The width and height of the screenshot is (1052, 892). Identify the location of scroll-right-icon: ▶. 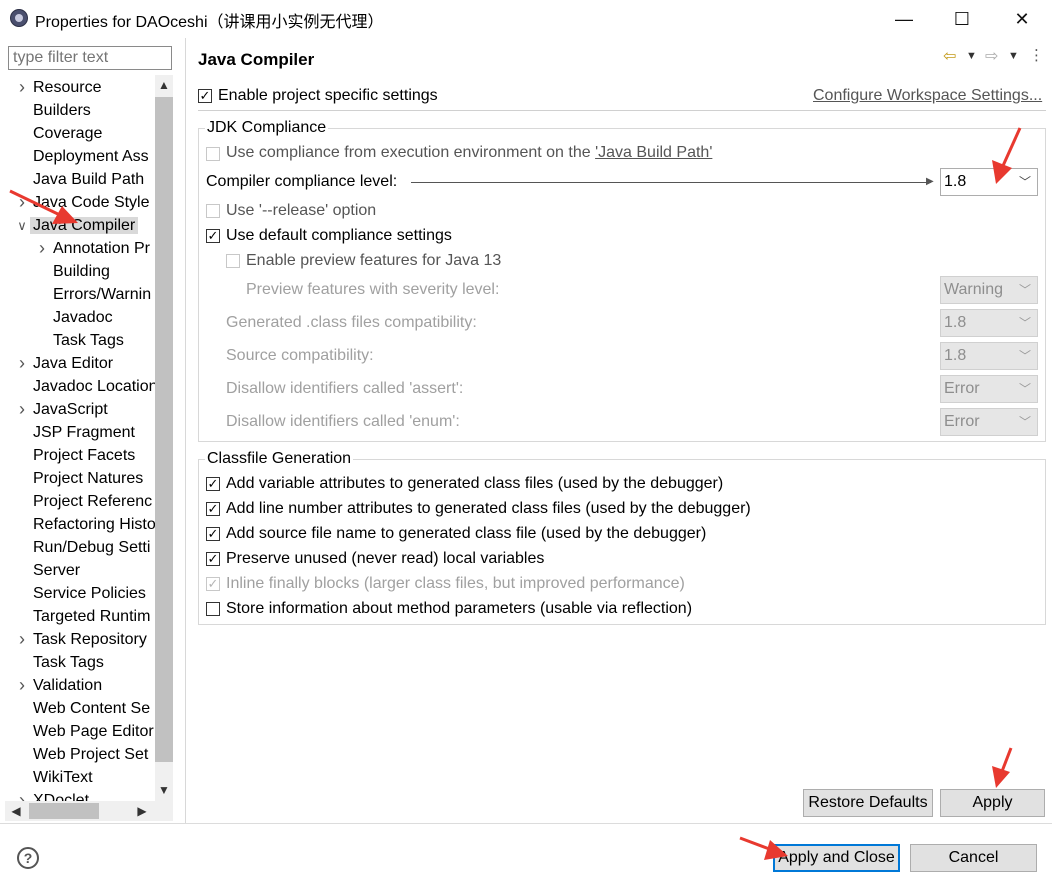
(142, 811).